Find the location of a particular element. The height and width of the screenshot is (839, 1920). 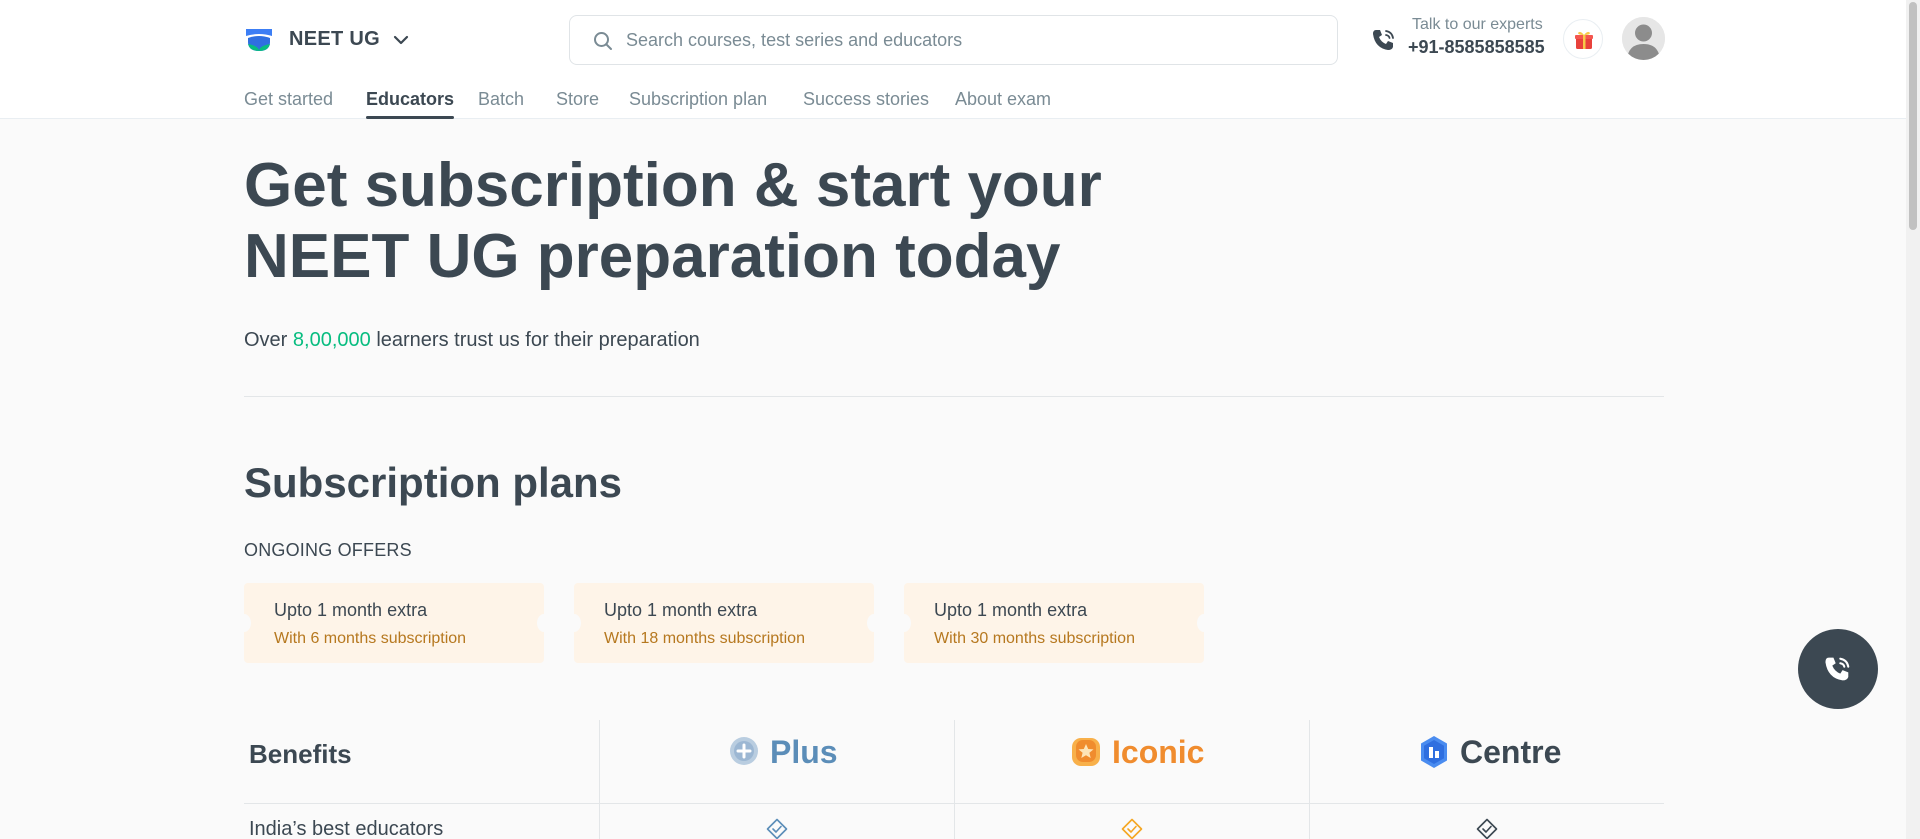

talk-to-experts-label: Talk to our experts is located at coordinates (1477, 24).